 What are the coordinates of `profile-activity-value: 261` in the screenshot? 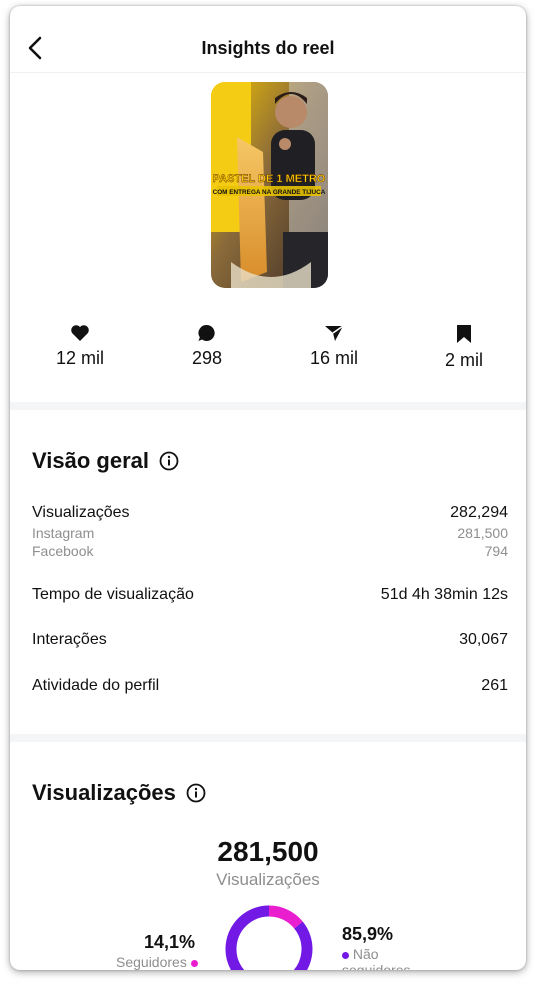 It's located at (494, 685).